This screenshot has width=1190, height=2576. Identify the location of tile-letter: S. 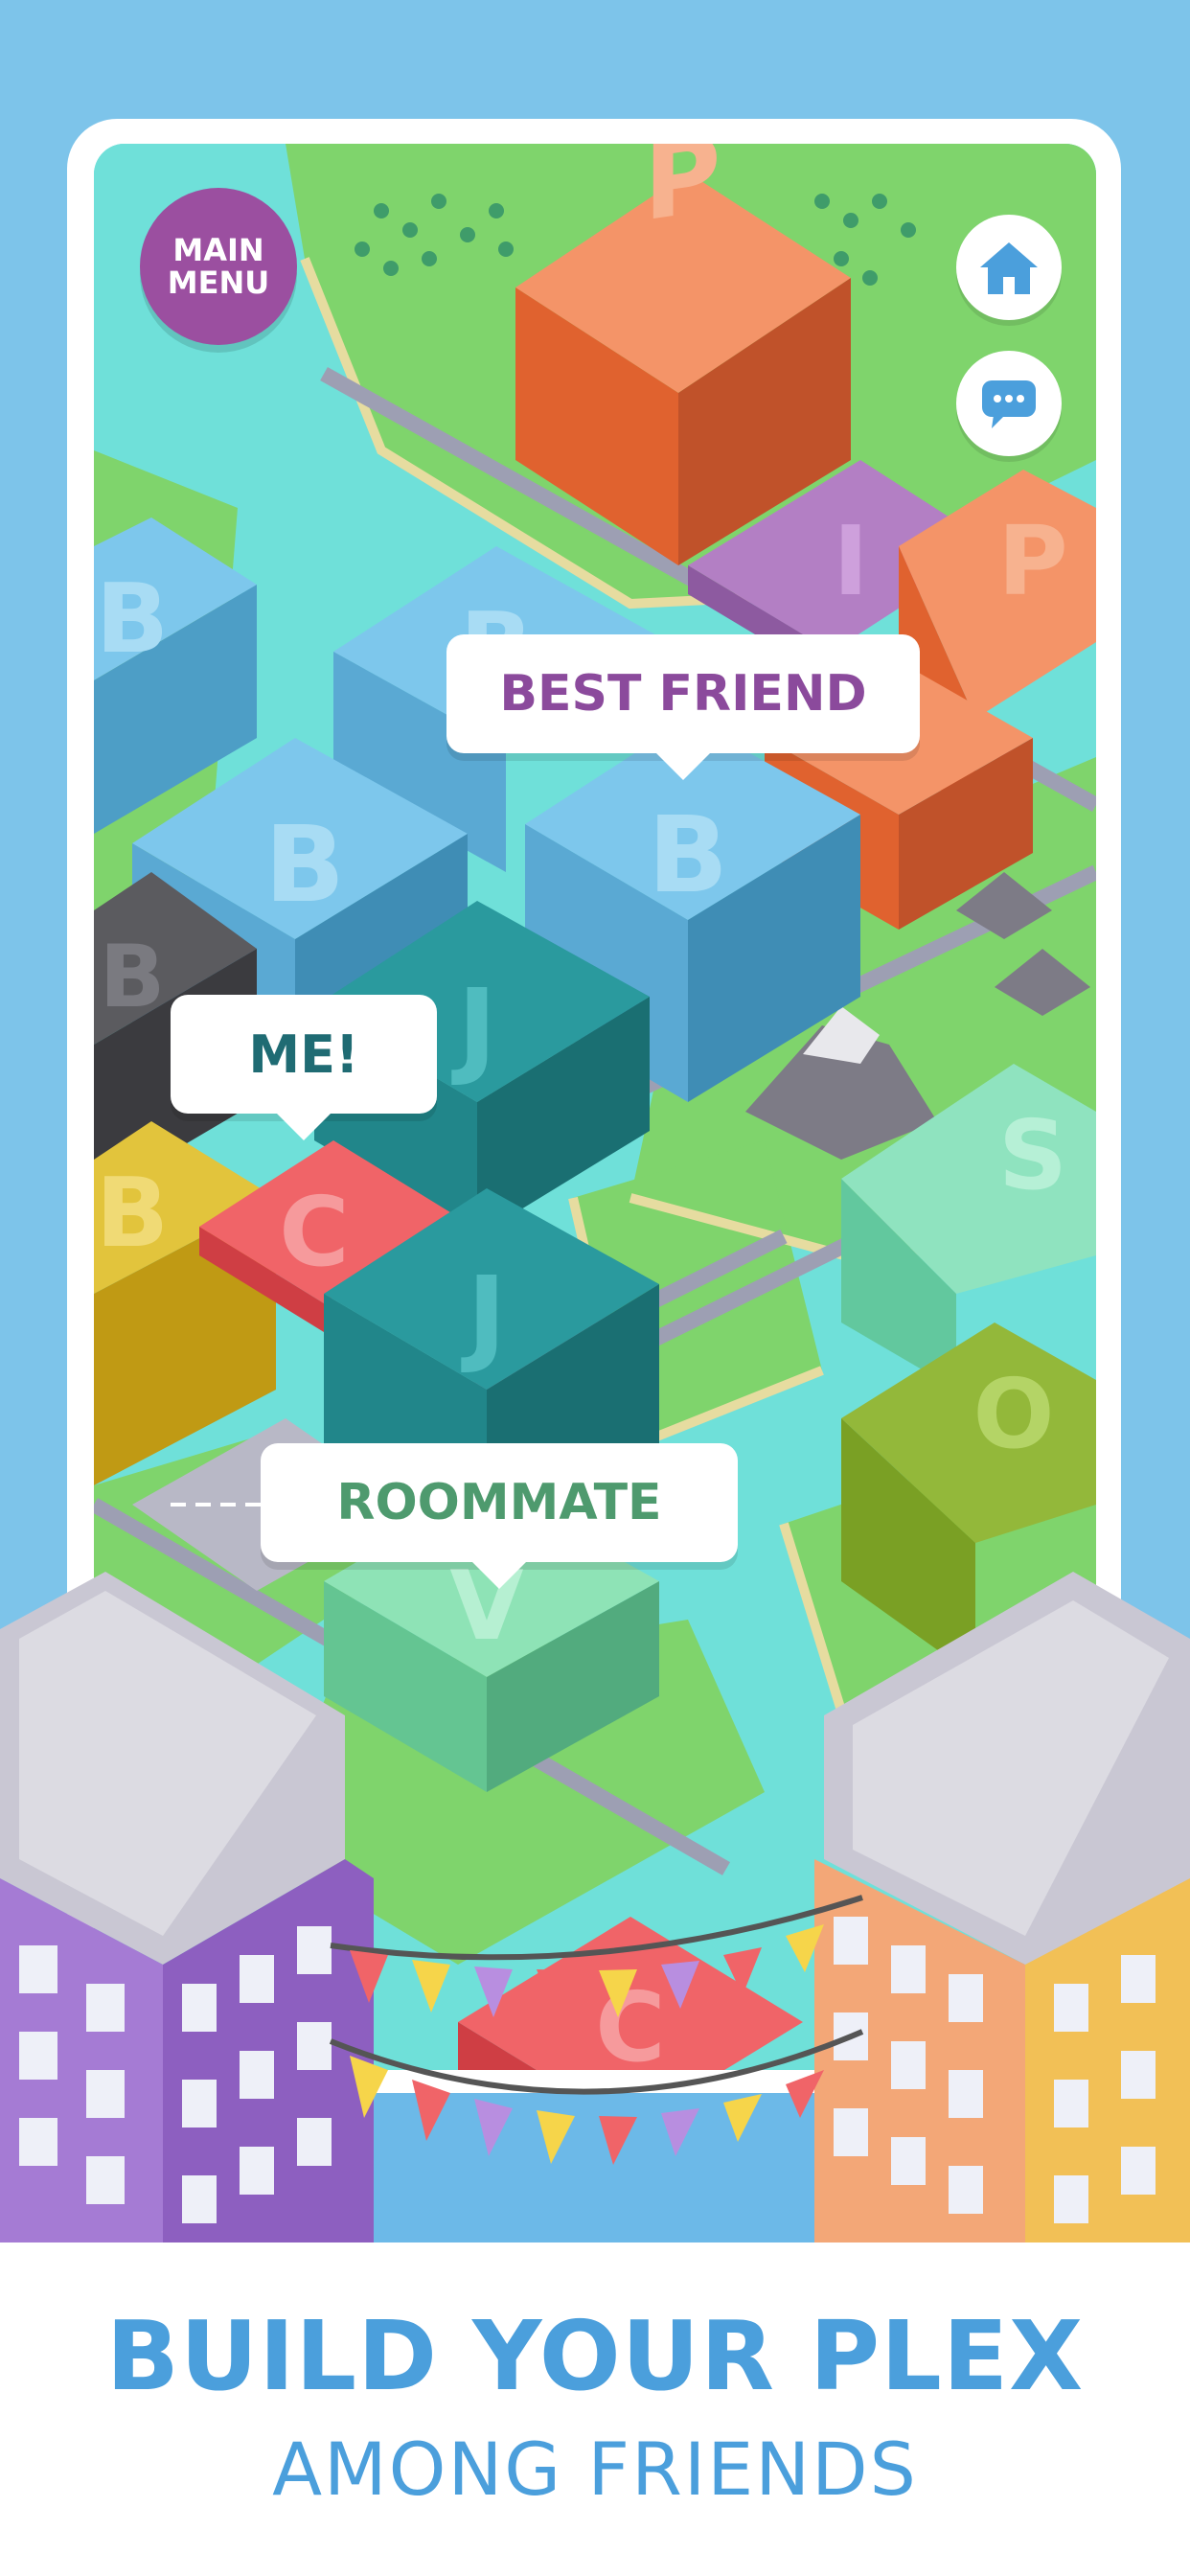
(1033, 1155).